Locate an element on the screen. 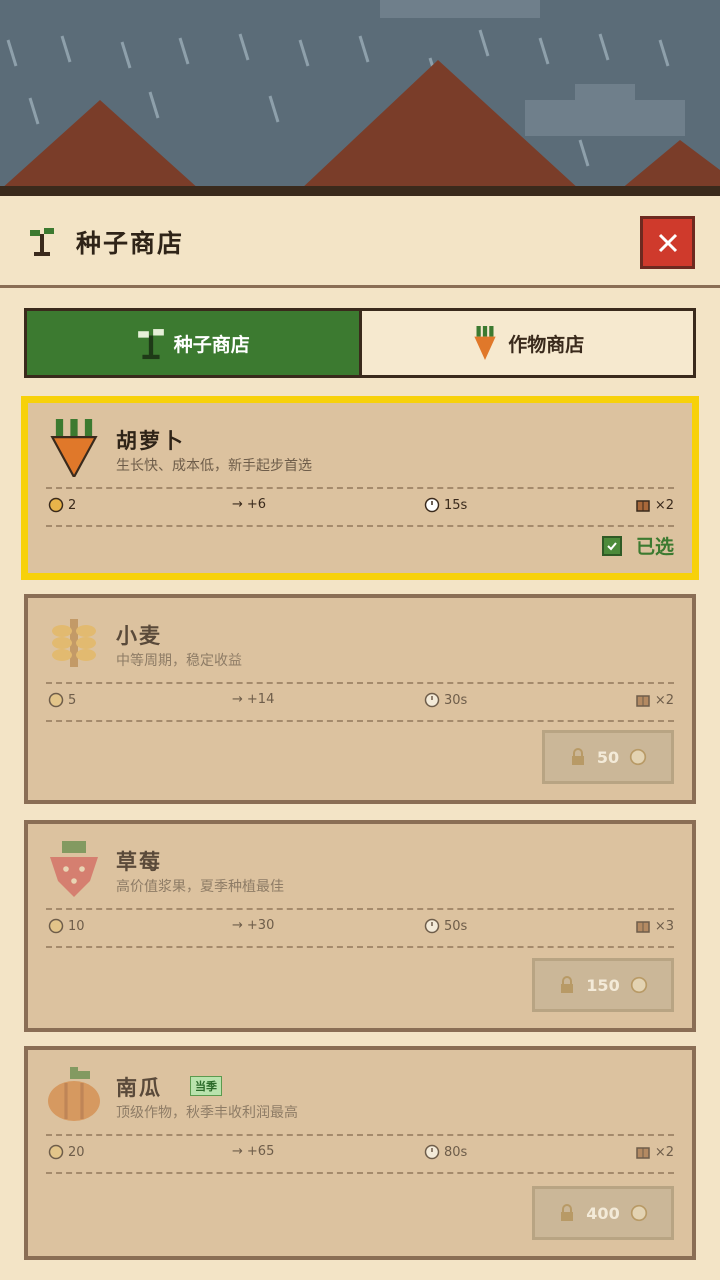 This screenshot has width=720, height=1280. stat-time: 50s is located at coordinates (445, 926).